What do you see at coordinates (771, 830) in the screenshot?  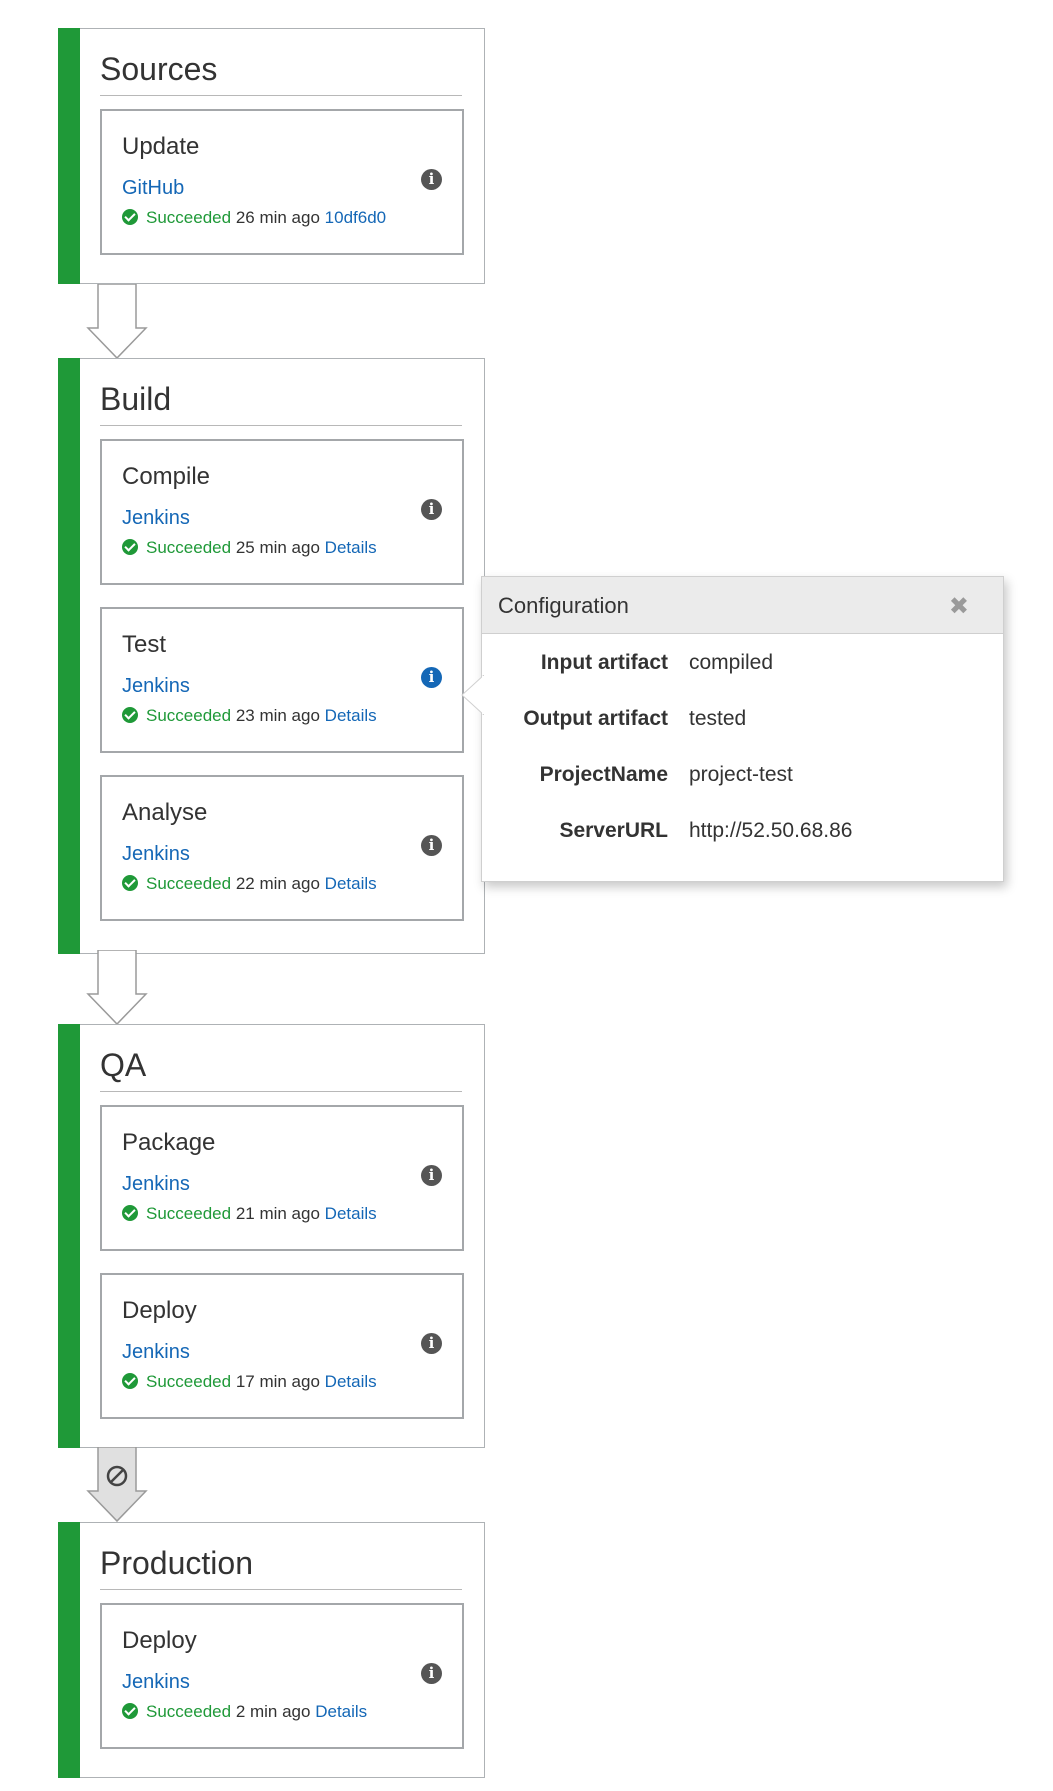 I see `config-value: http://52.50.68.86` at bounding box center [771, 830].